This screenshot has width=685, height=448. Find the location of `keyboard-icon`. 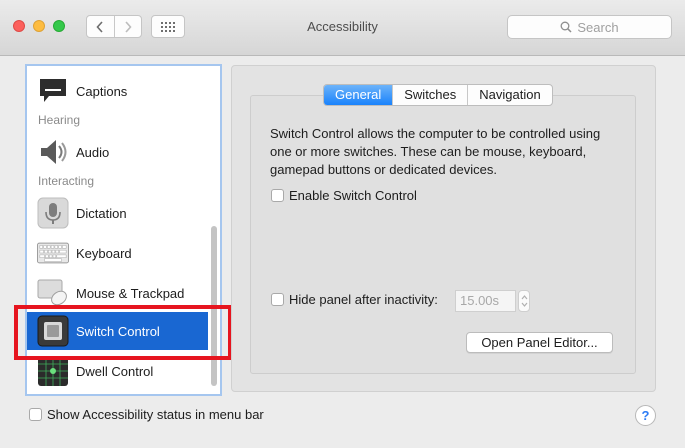

keyboard-icon is located at coordinates (53, 253).